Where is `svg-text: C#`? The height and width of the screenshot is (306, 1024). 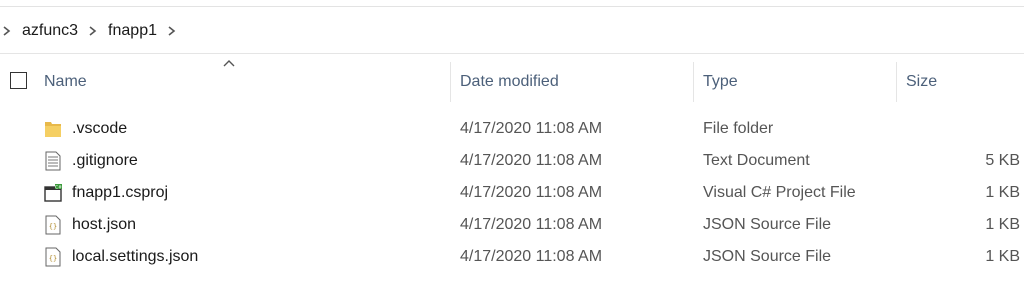 svg-text: C# is located at coordinates (58, 187).